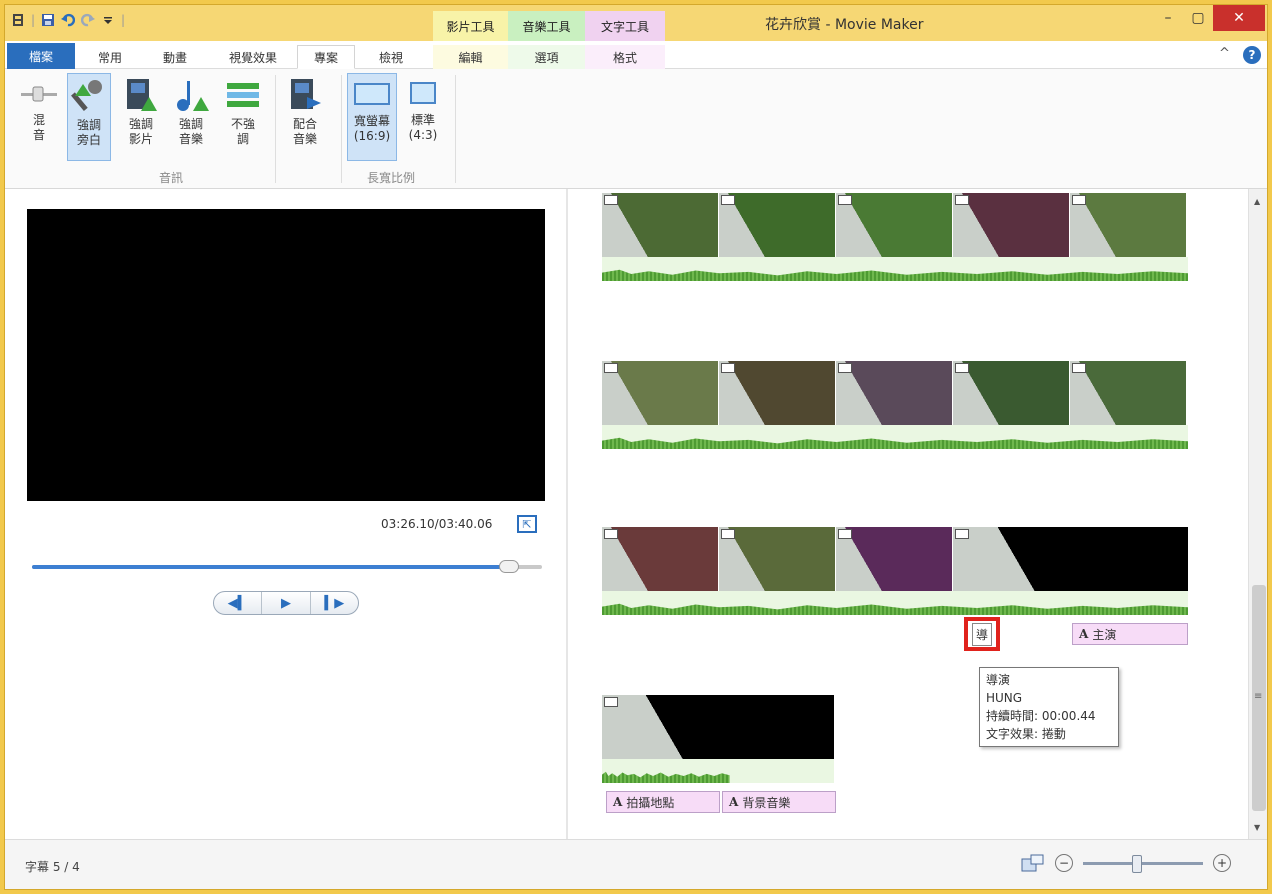 The width and height of the screenshot is (1272, 894). Describe the element at coordinates (663, 802) in the screenshot. I see `caption-location: A 拍攝地點` at that location.